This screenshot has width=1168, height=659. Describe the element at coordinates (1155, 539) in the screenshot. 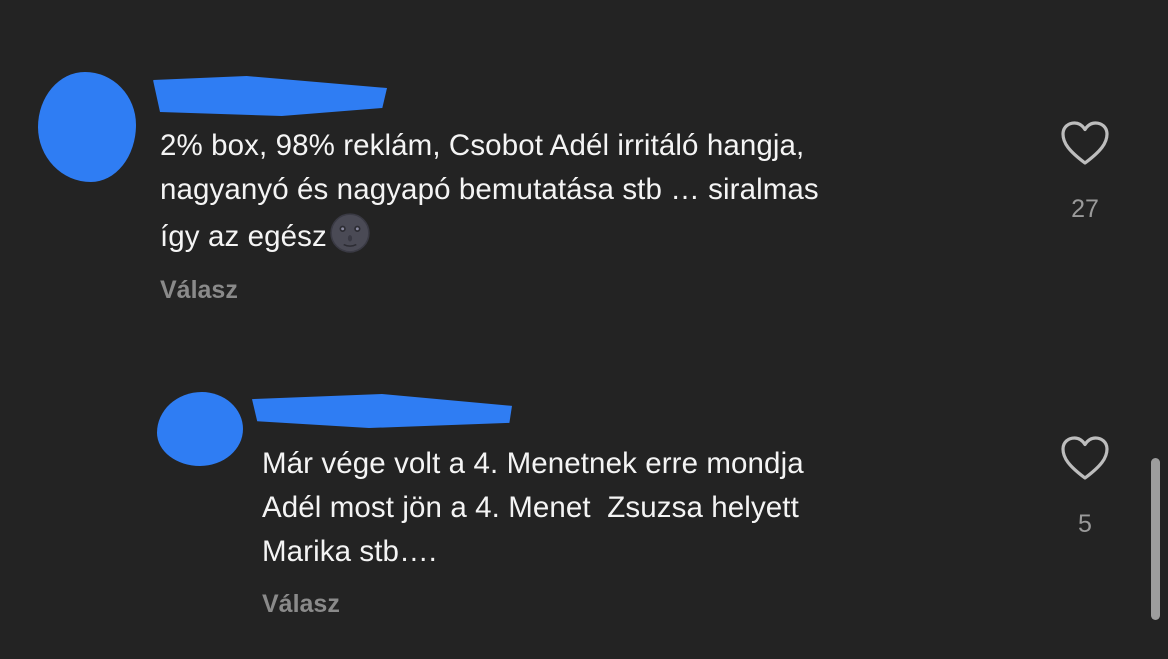

I see `scrollbar` at that location.